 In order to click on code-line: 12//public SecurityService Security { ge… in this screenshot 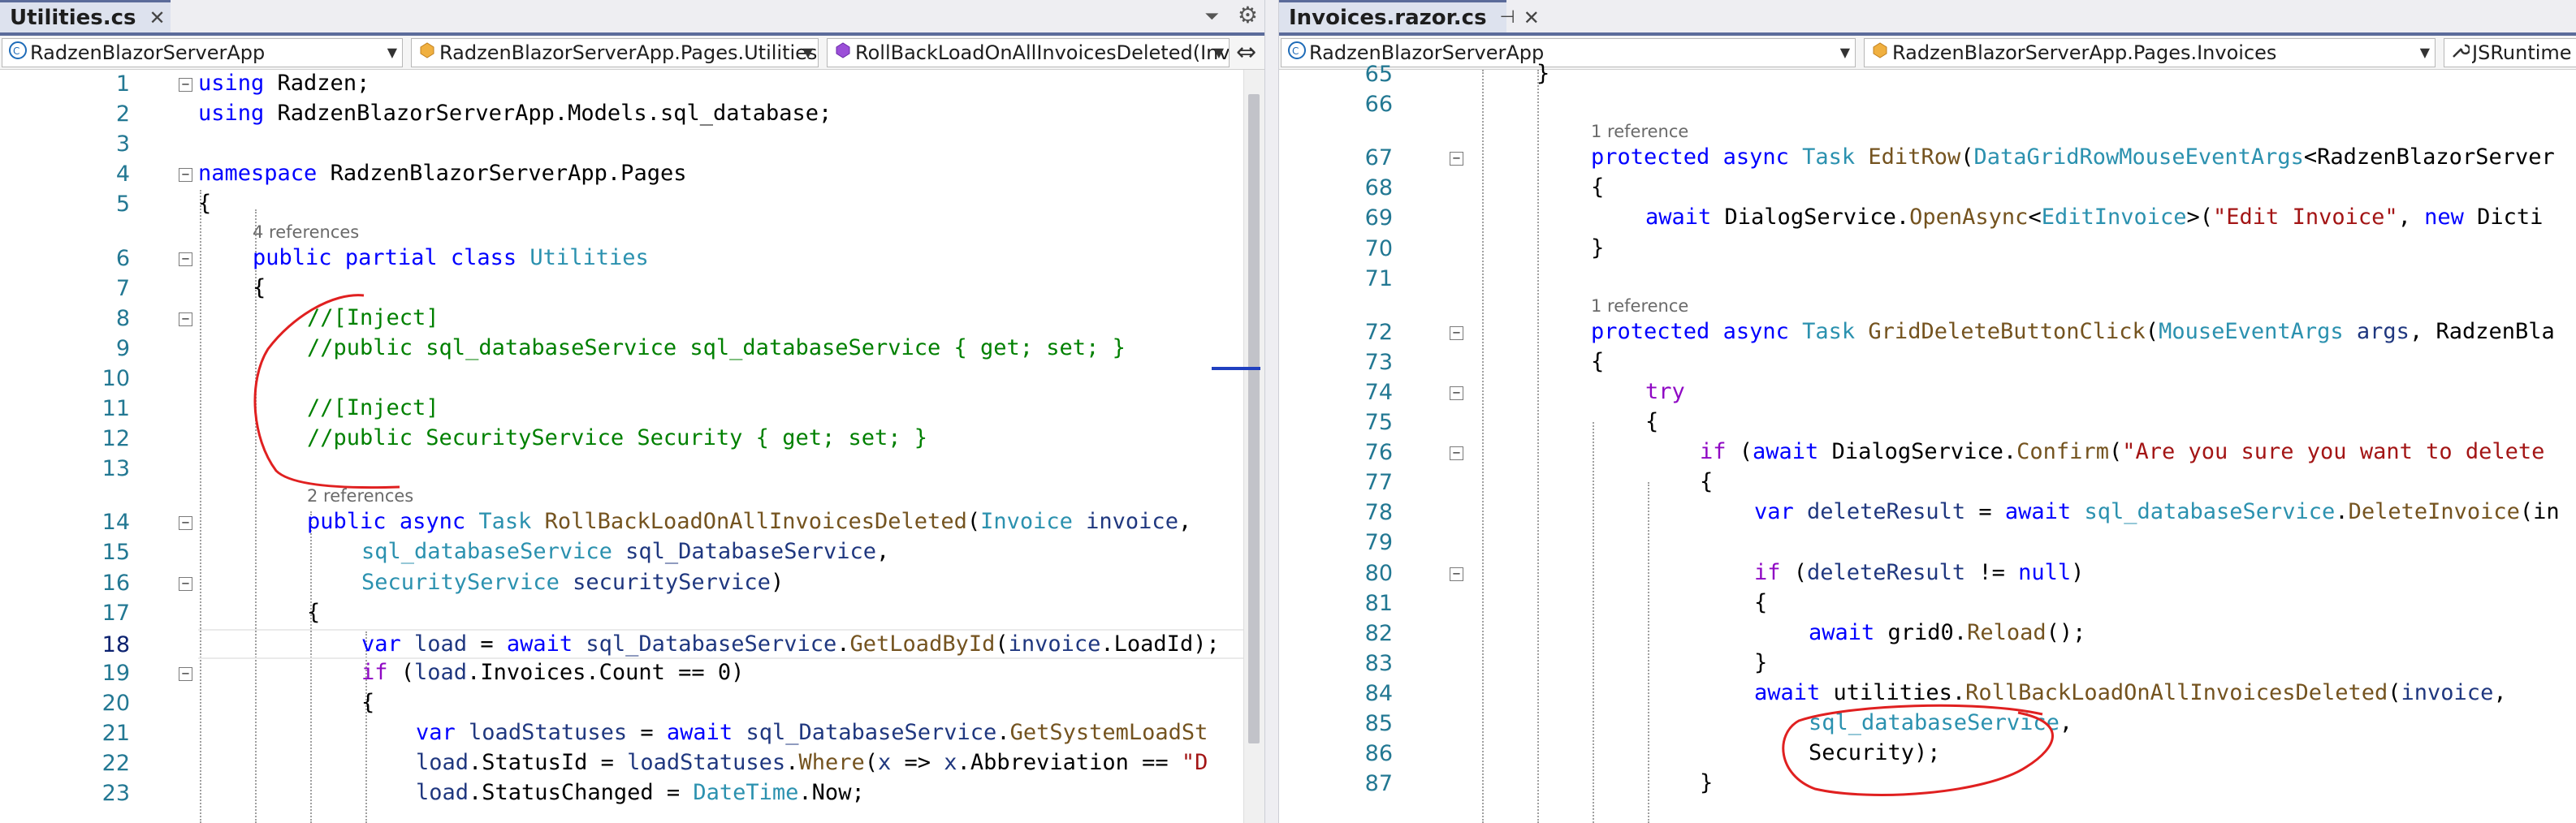, I will do `click(632, 439)`.